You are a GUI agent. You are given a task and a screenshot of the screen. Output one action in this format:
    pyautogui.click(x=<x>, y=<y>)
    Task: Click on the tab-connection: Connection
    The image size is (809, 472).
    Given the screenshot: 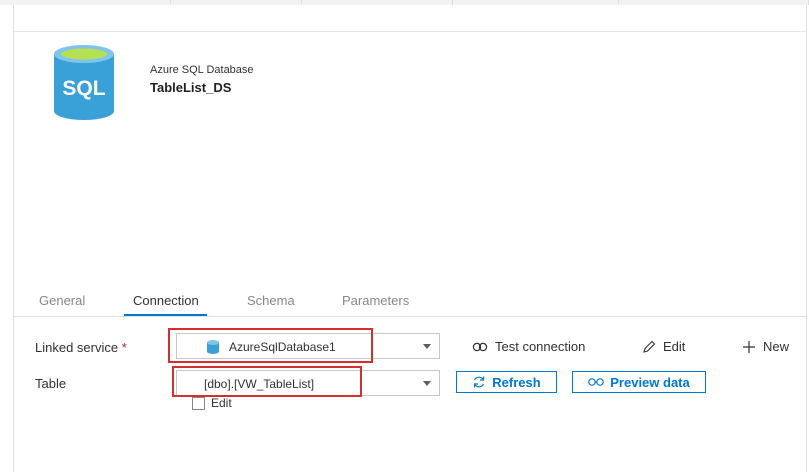 What is the action you would take?
    pyautogui.click(x=166, y=300)
    